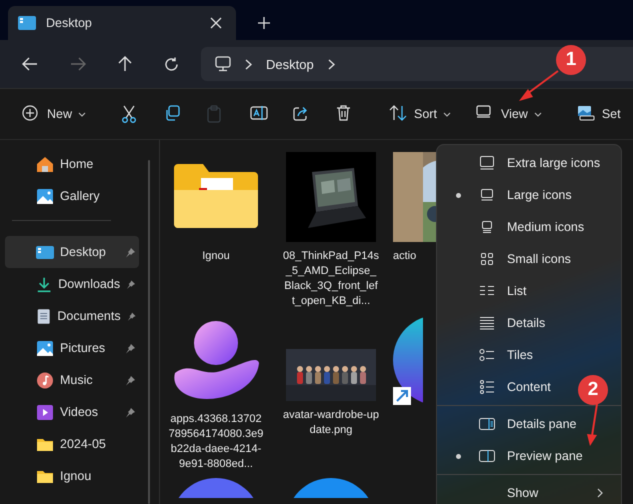 This screenshot has height=504, width=633. Describe the element at coordinates (54, 114) in the screenshot. I see `new-button: New` at that location.